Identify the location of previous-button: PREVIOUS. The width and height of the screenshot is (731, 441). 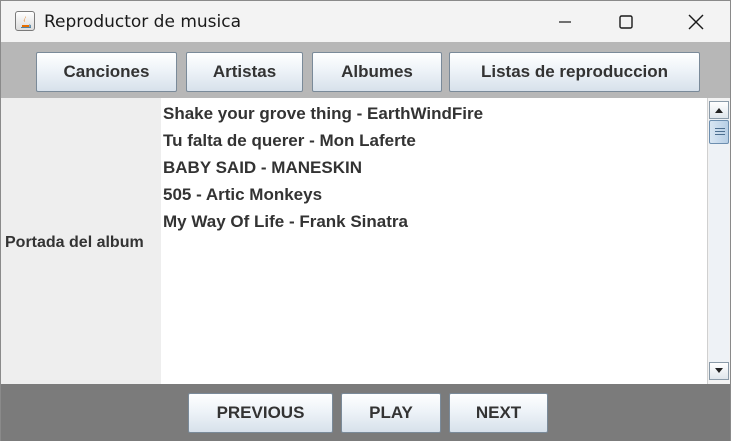
(260, 413).